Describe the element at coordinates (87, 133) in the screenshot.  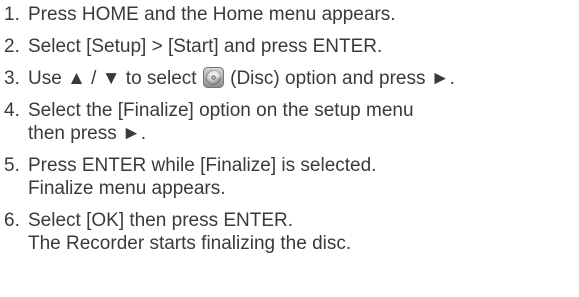
I see `step-text-line-2: then press ►.` at that location.